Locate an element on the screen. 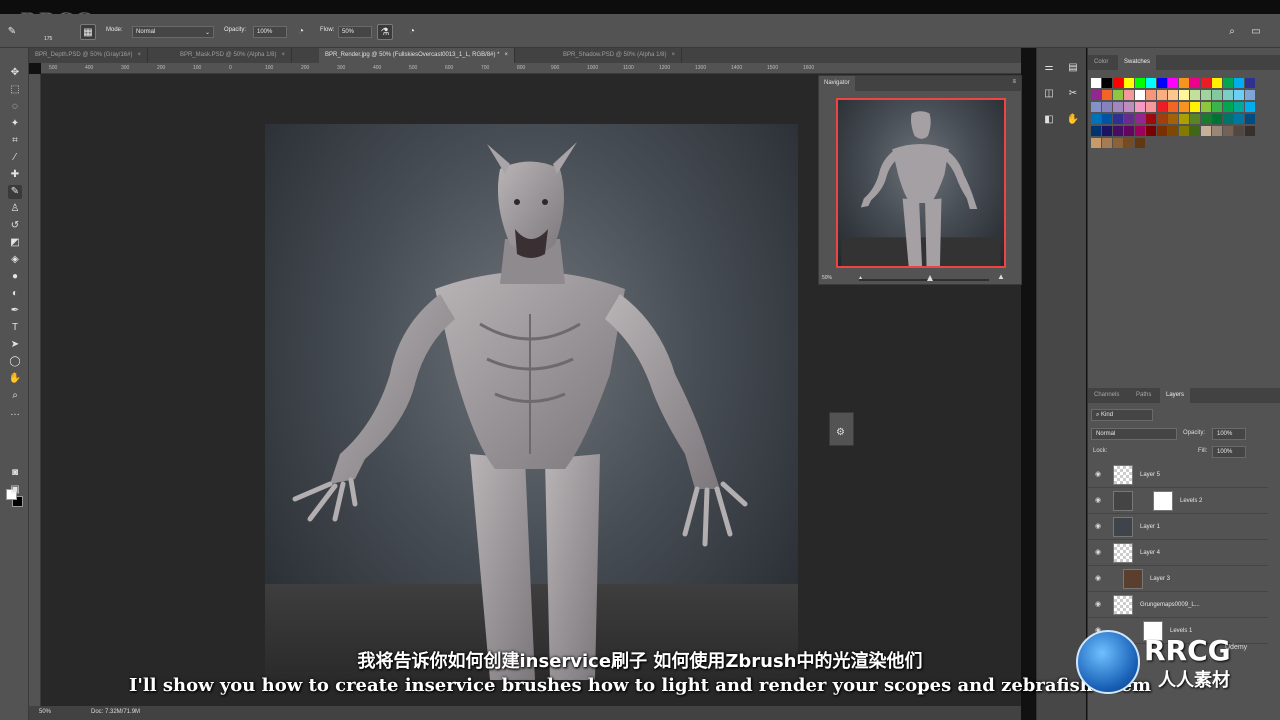 The width and height of the screenshot is (1280, 720). navigator-zoom-slider is located at coordinates (924, 280).